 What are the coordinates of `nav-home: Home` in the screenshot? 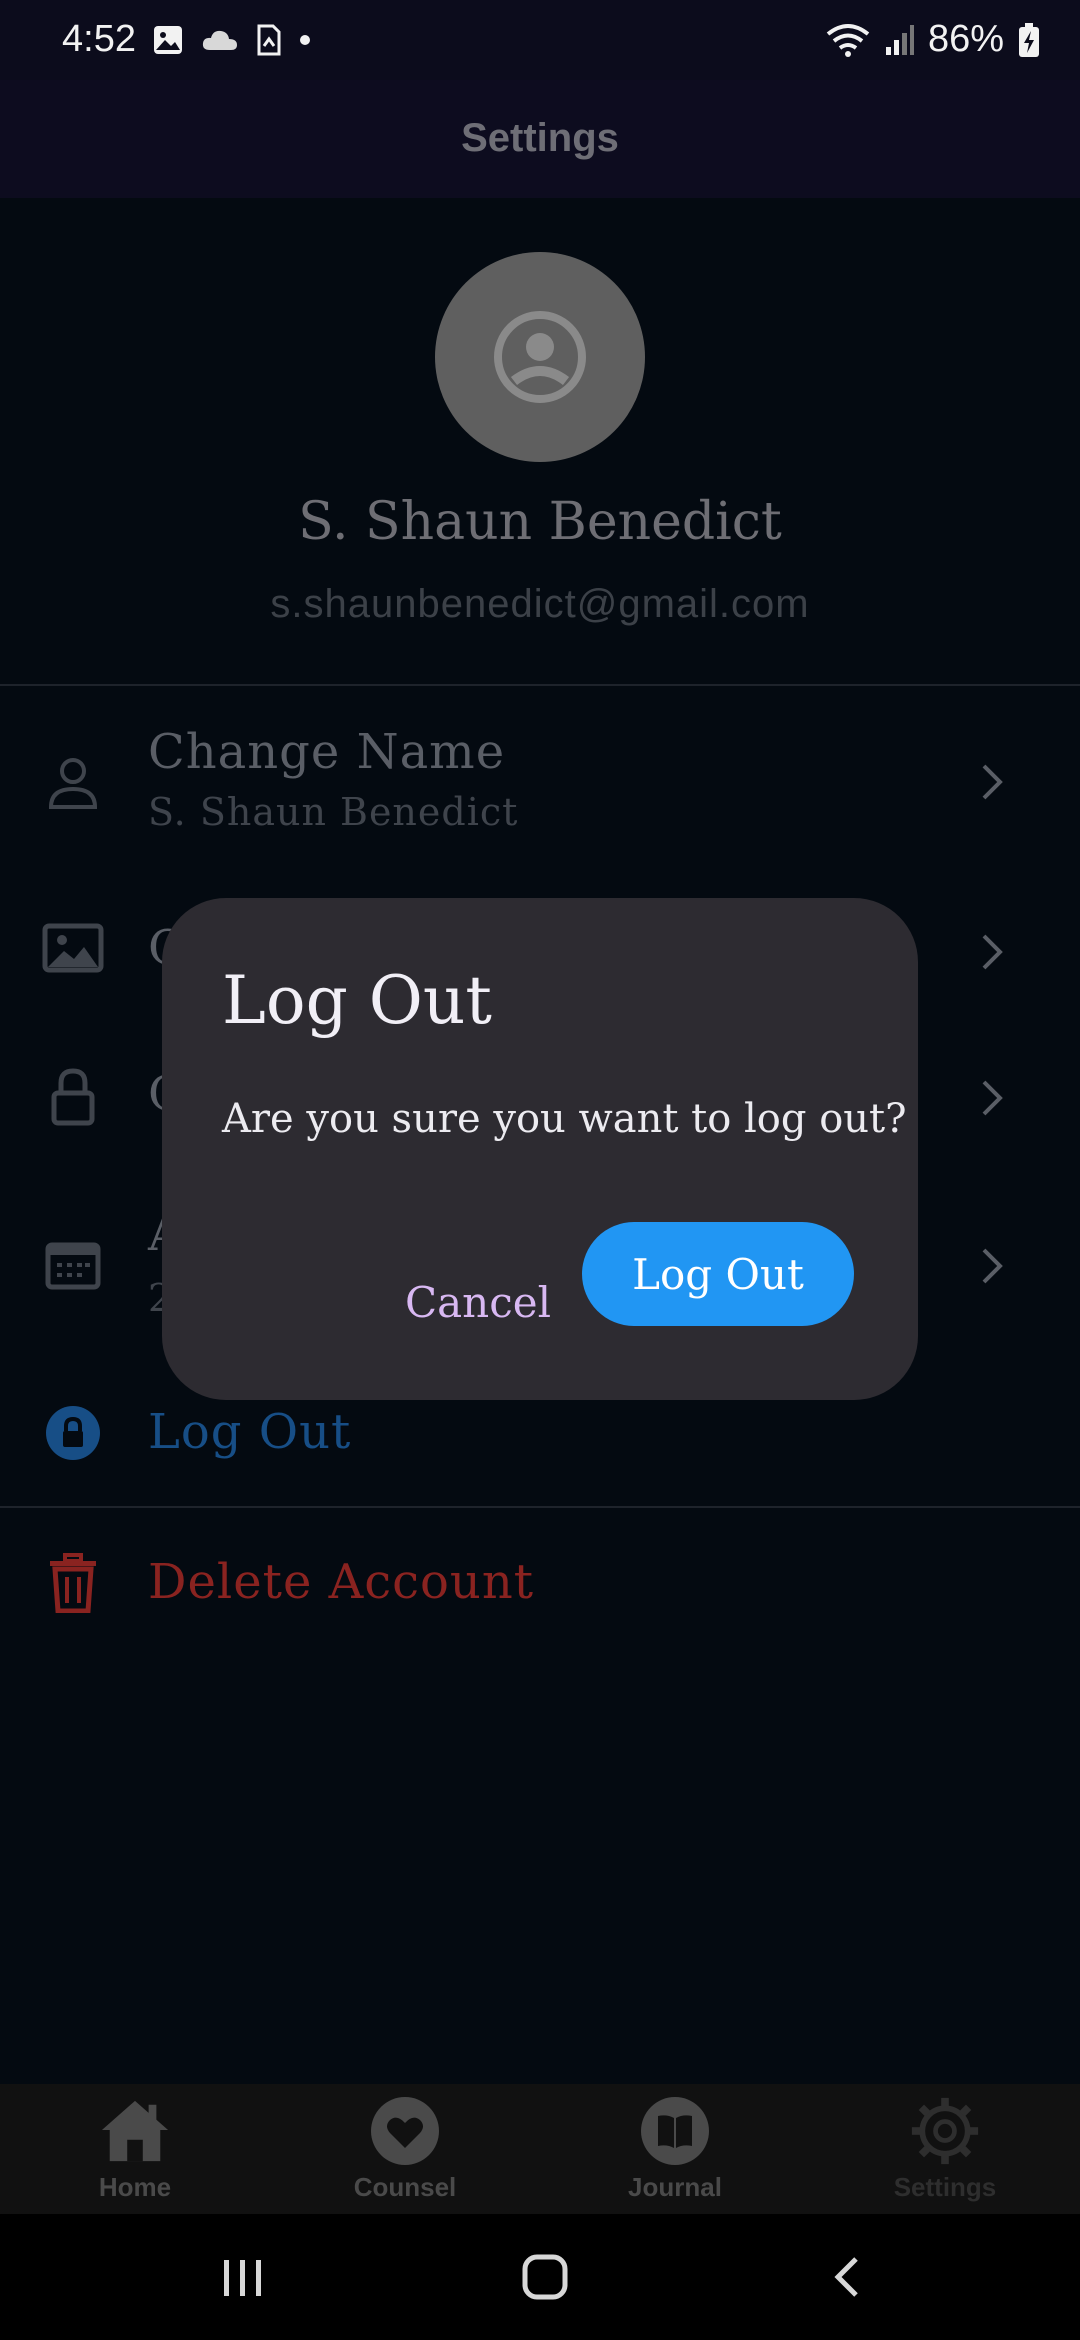 It's located at (135, 2149).